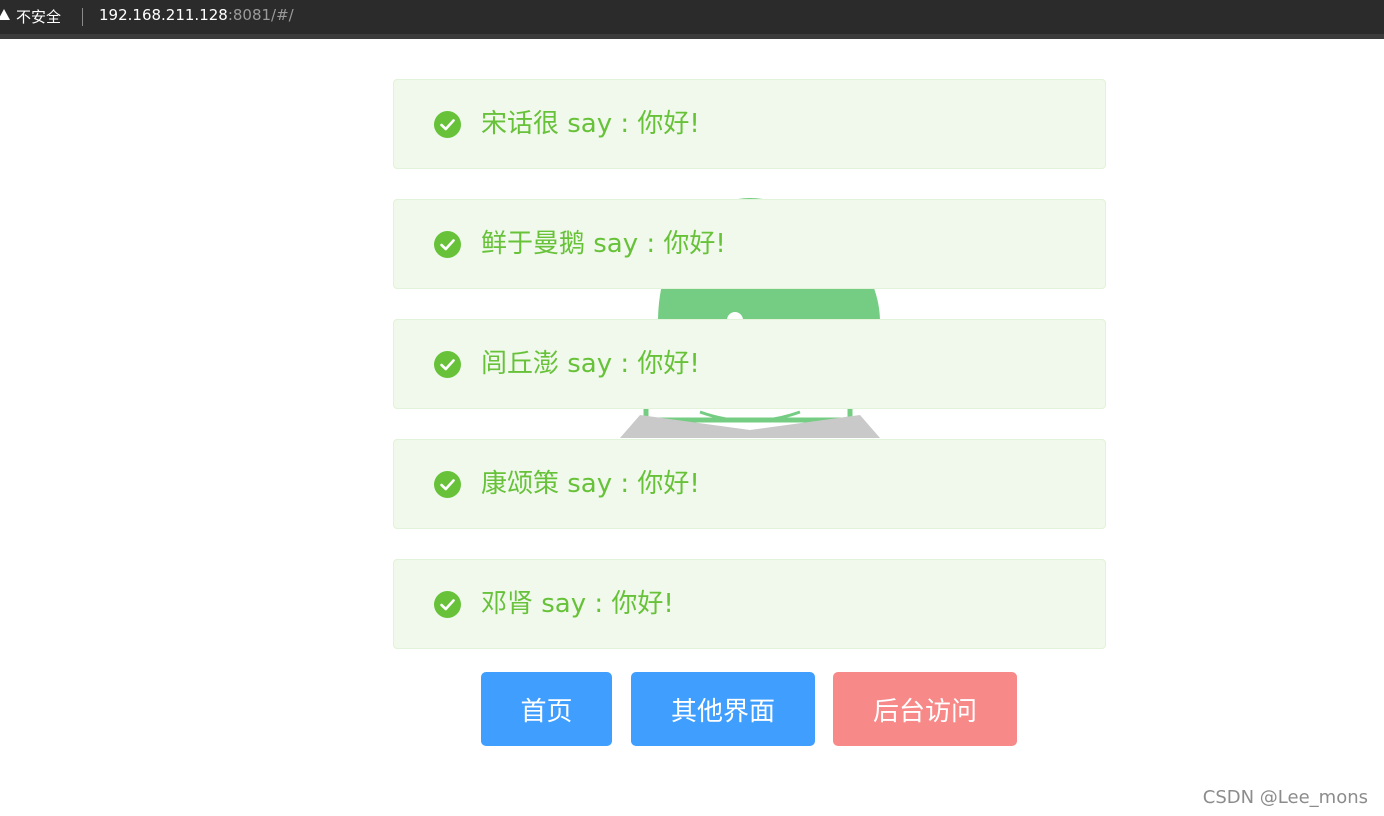 This screenshot has height=816, width=1384. Describe the element at coordinates (749, 364) in the screenshot. I see `message-card: 闾丘澎 say : 你好!` at that location.